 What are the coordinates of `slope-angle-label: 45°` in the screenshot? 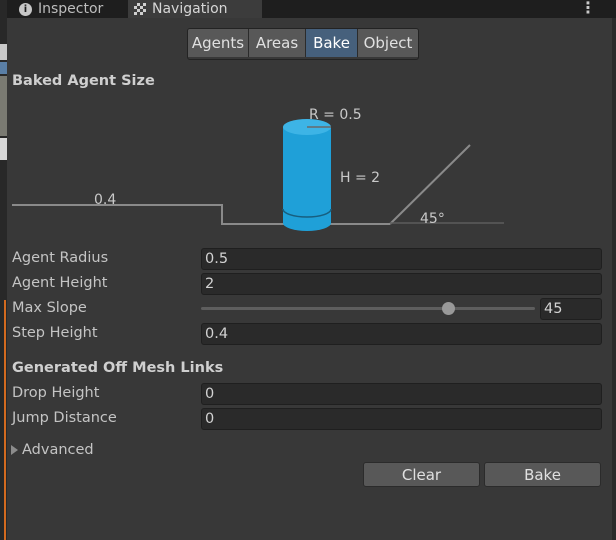 It's located at (432, 219).